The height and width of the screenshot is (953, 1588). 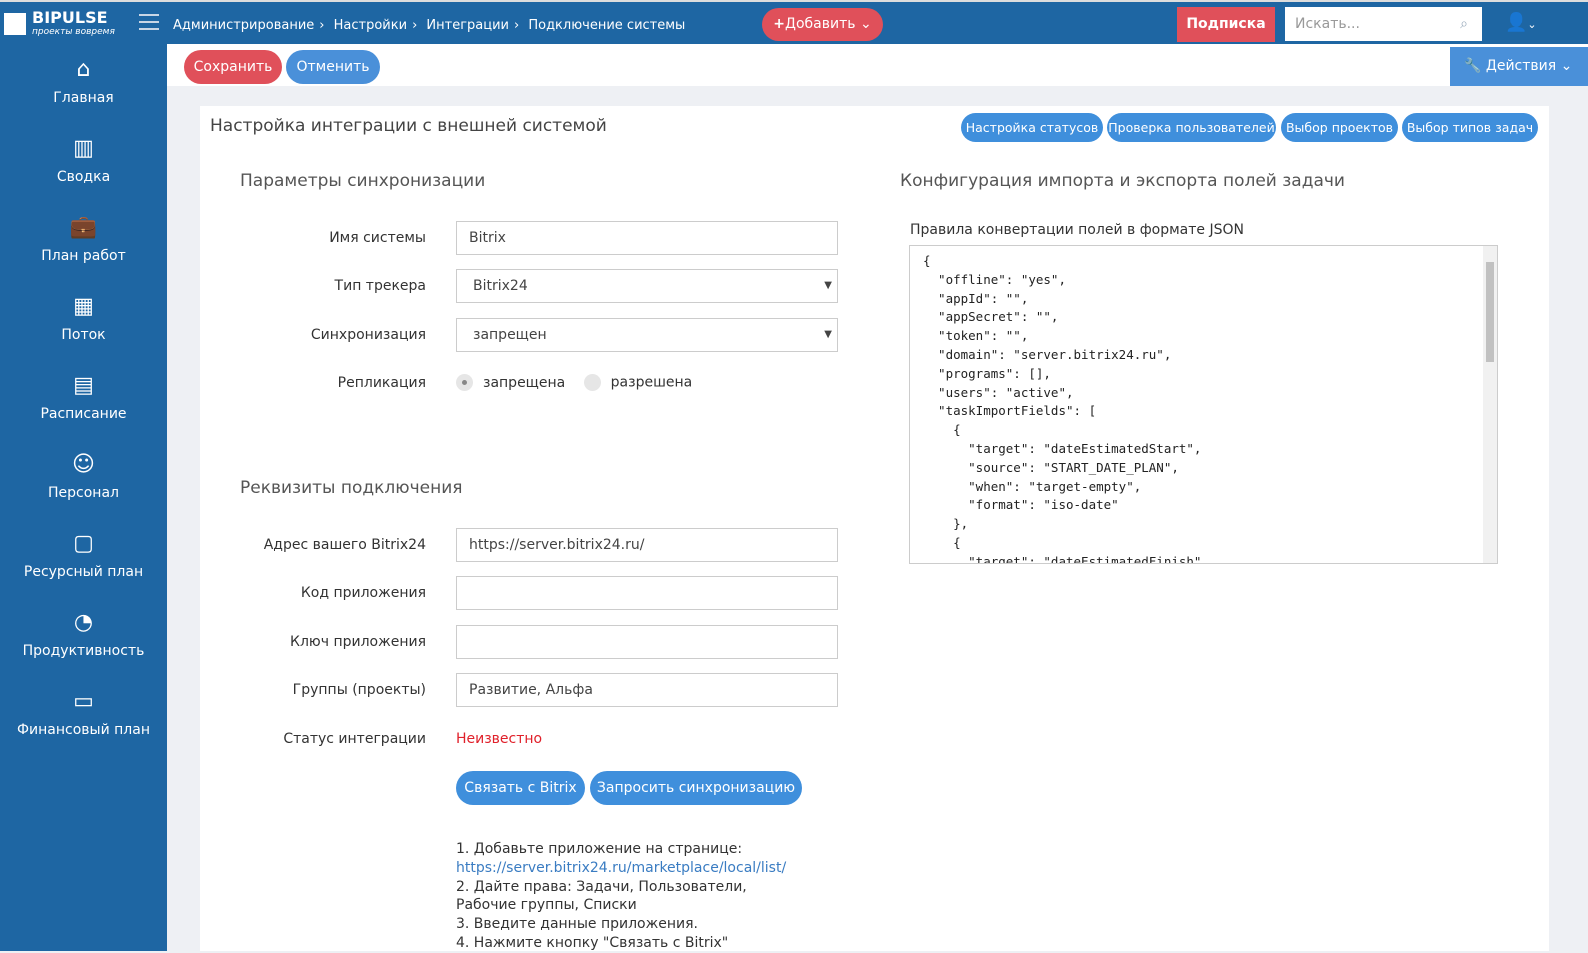 I want to click on sidebar-item-label: Расписание, so click(x=83, y=414).